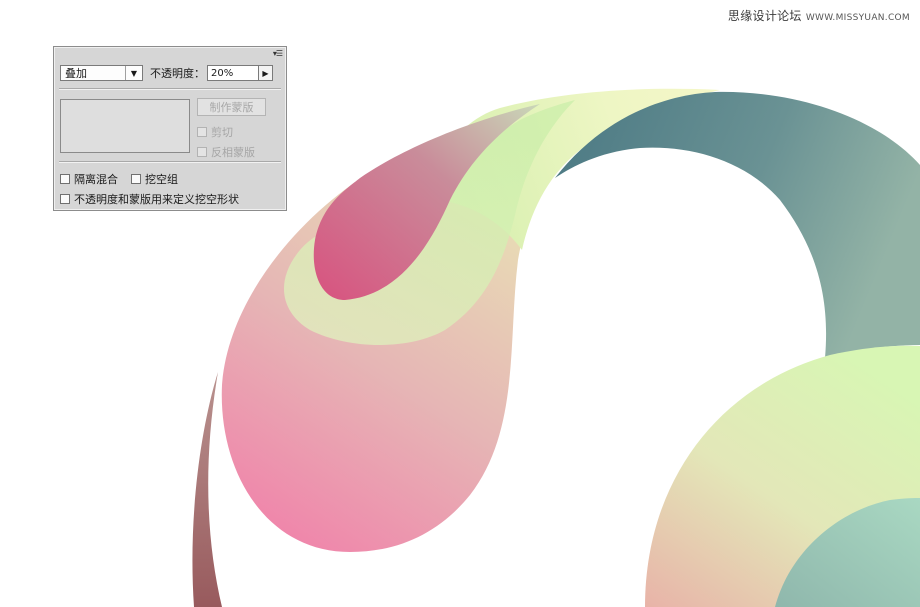 This screenshot has height=607, width=920. I want to click on blend-mode-value: 叠加, so click(76, 73).